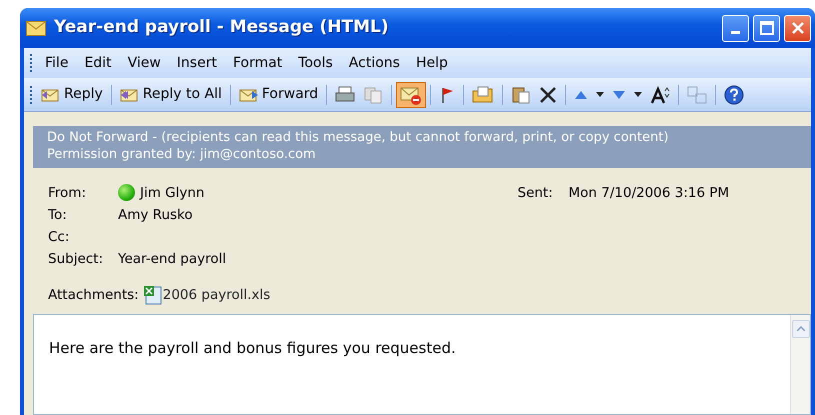 The width and height of the screenshot is (815, 415). I want to click on reply-all-icon, so click(130, 94).